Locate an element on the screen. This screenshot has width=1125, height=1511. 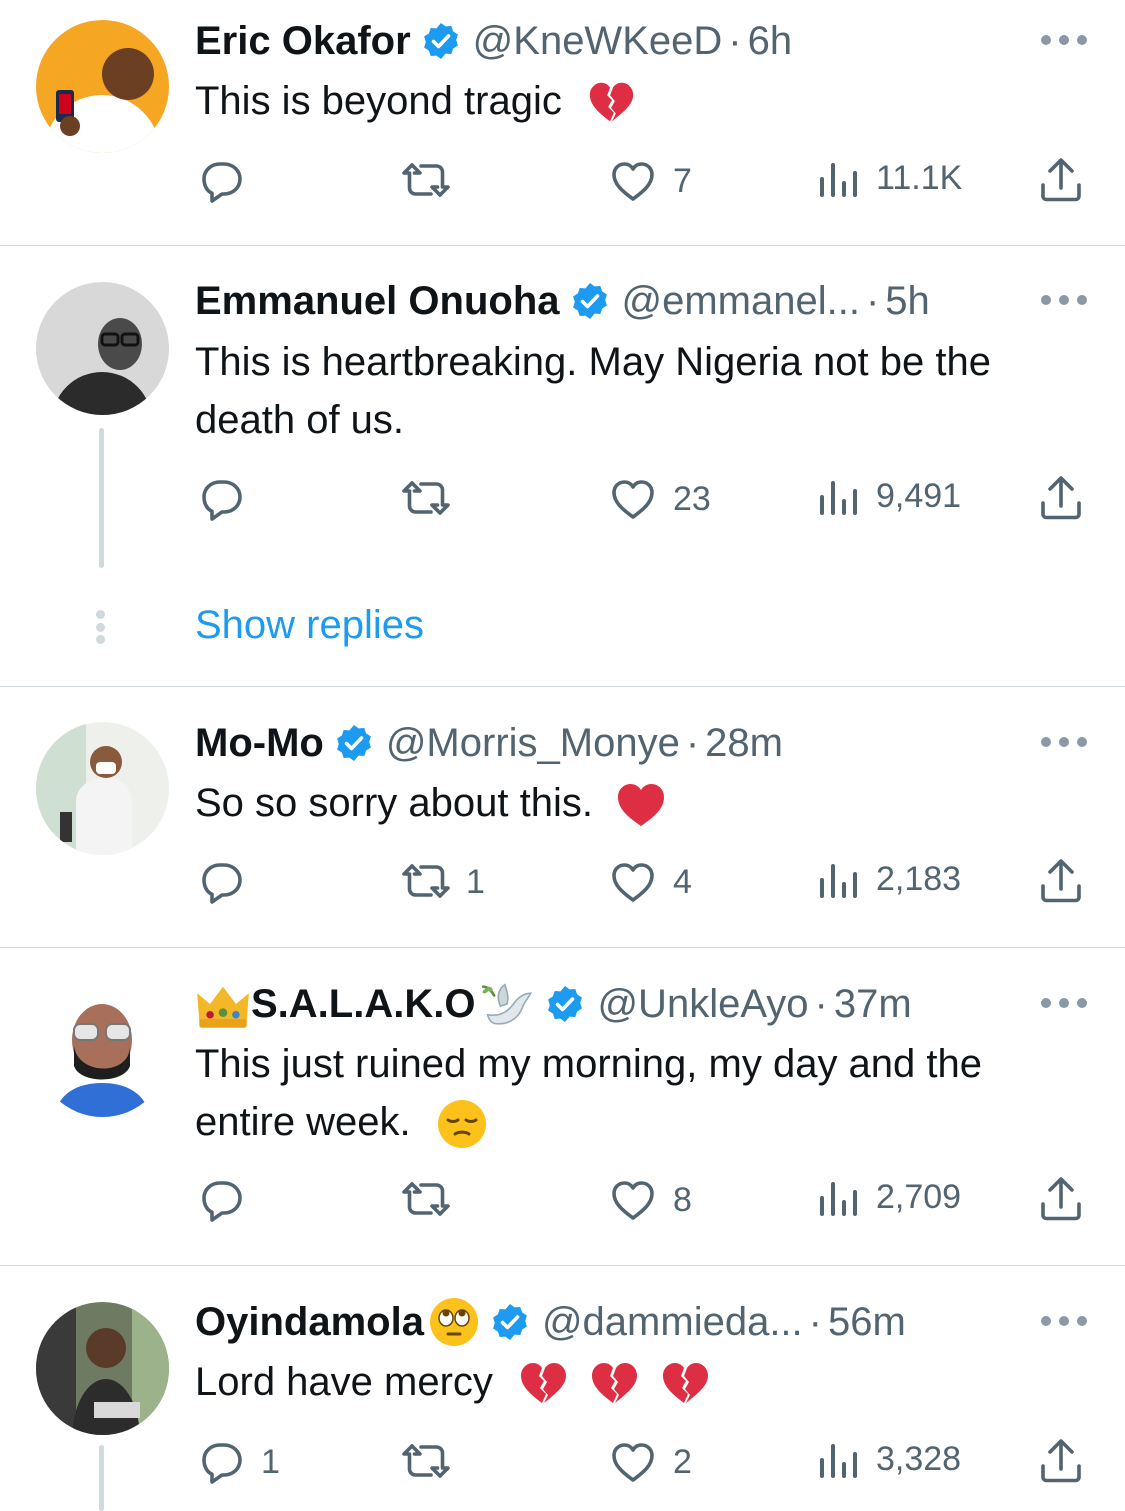
reply-button: 1 is located at coordinates (237, 1462).